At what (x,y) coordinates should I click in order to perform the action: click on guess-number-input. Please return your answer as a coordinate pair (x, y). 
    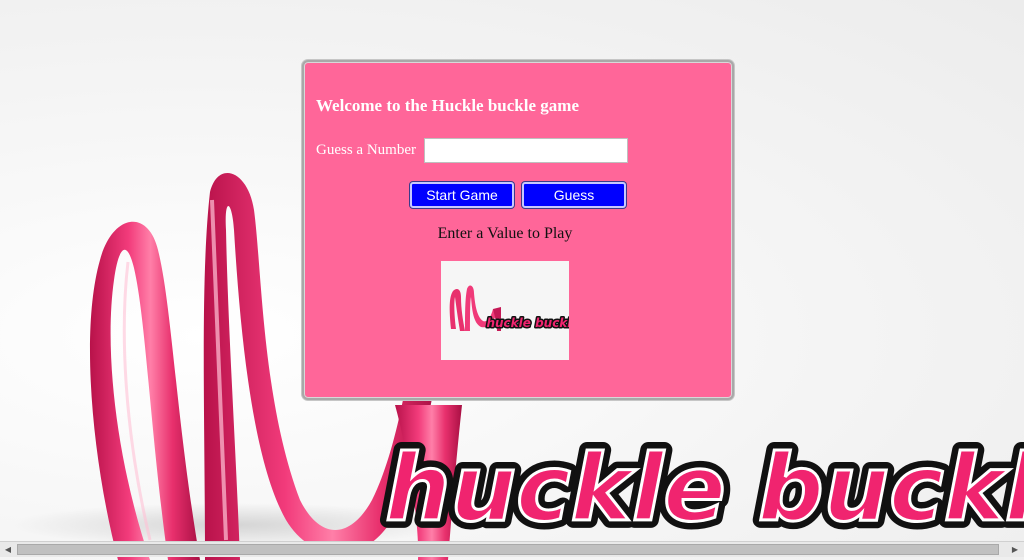
    Looking at the image, I should click on (526, 150).